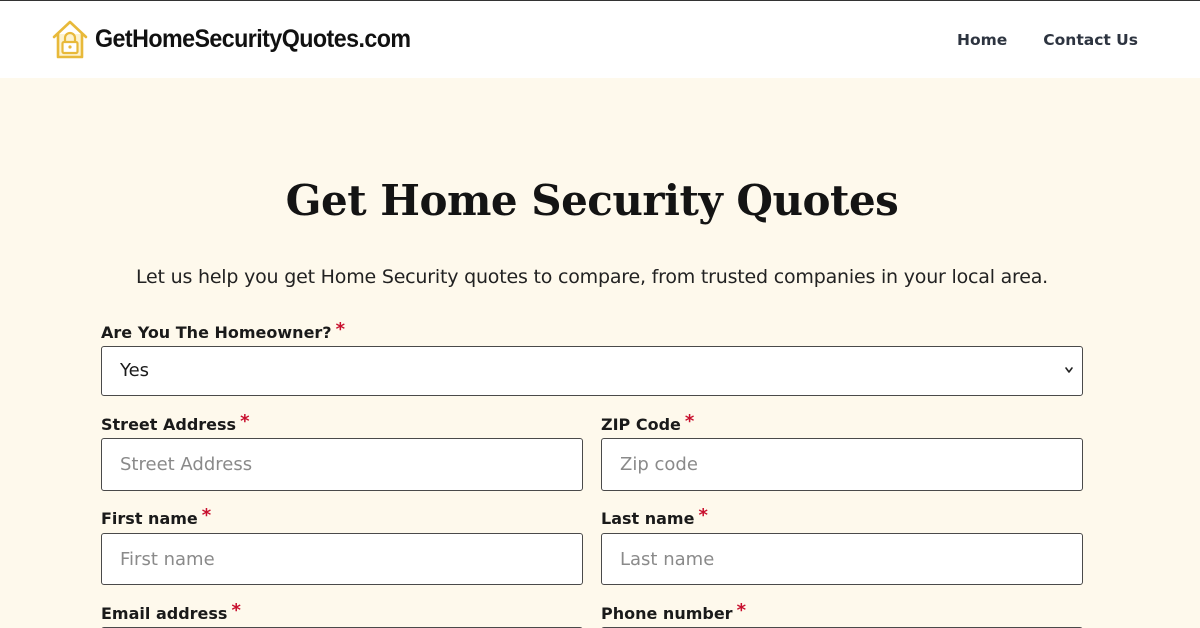 The height and width of the screenshot is (628, 1200). Describe the element at coordinates (641, 424) in the screenshot. I see `zip-code-label-text: ZIP Code` at that location.